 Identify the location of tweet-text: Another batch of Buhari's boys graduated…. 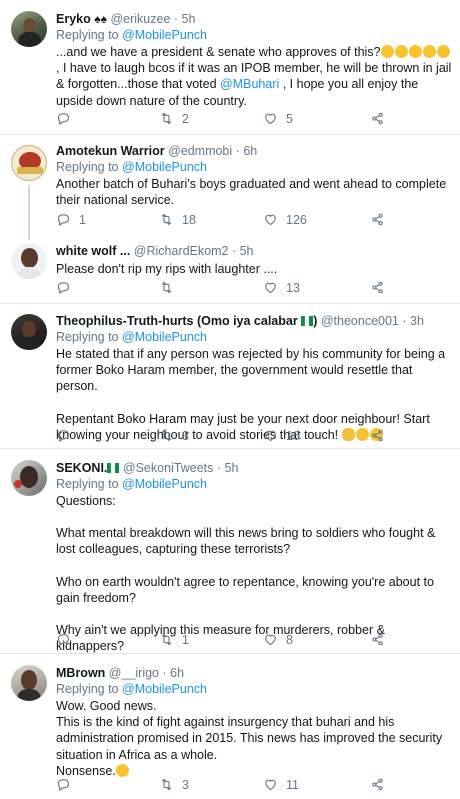
(251, 192).